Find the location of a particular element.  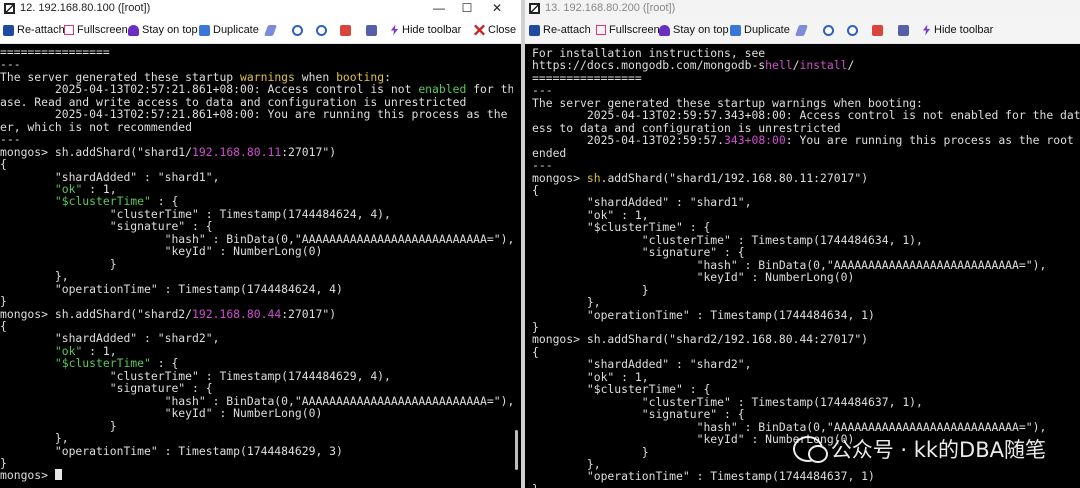

title-bar: 13. 192.168.80.200 ([root]) is located at coordinates (802, 8).